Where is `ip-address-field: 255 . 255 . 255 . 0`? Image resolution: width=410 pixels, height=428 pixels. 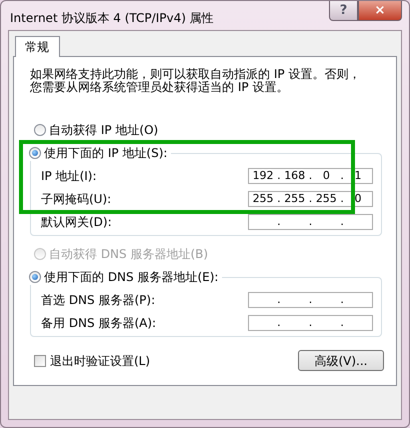
ip-address-field: 255 . 255 . 255 . 0 is located at coordinates (310, 198).